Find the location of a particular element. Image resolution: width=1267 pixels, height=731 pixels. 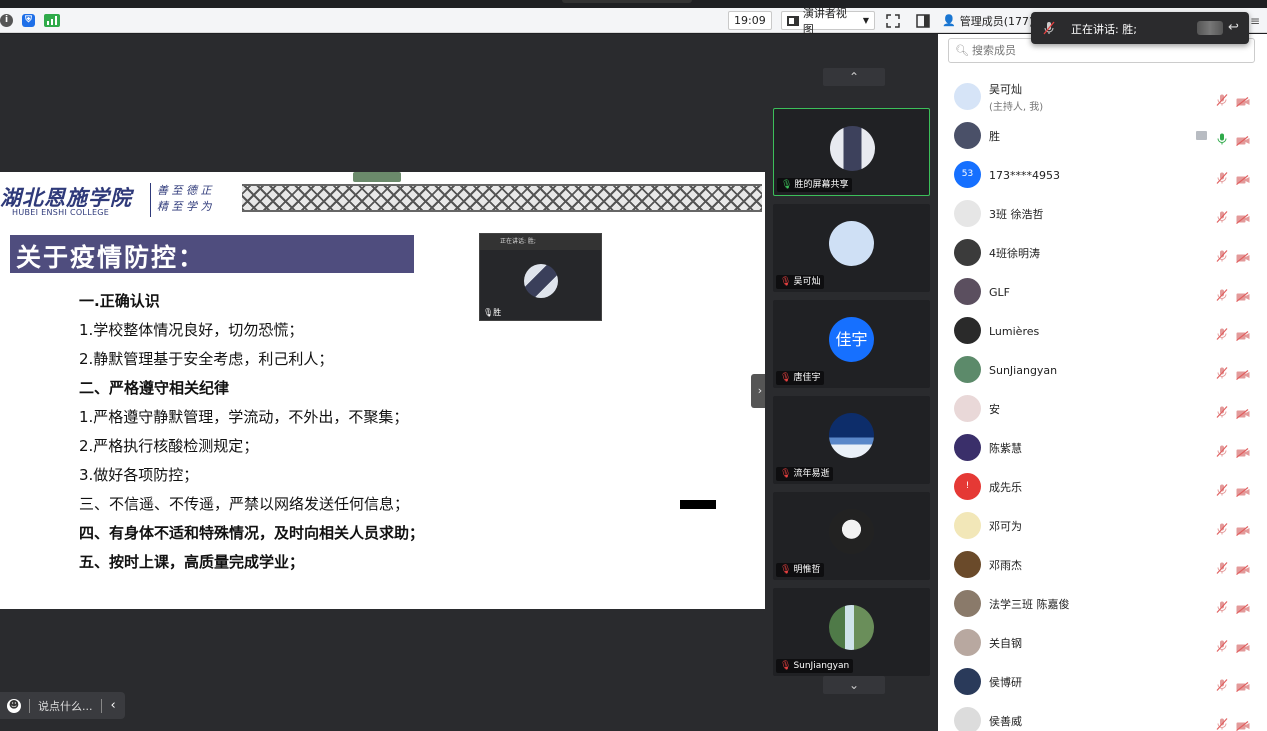

member-row: GLF is located at coordinates (1102, 292).